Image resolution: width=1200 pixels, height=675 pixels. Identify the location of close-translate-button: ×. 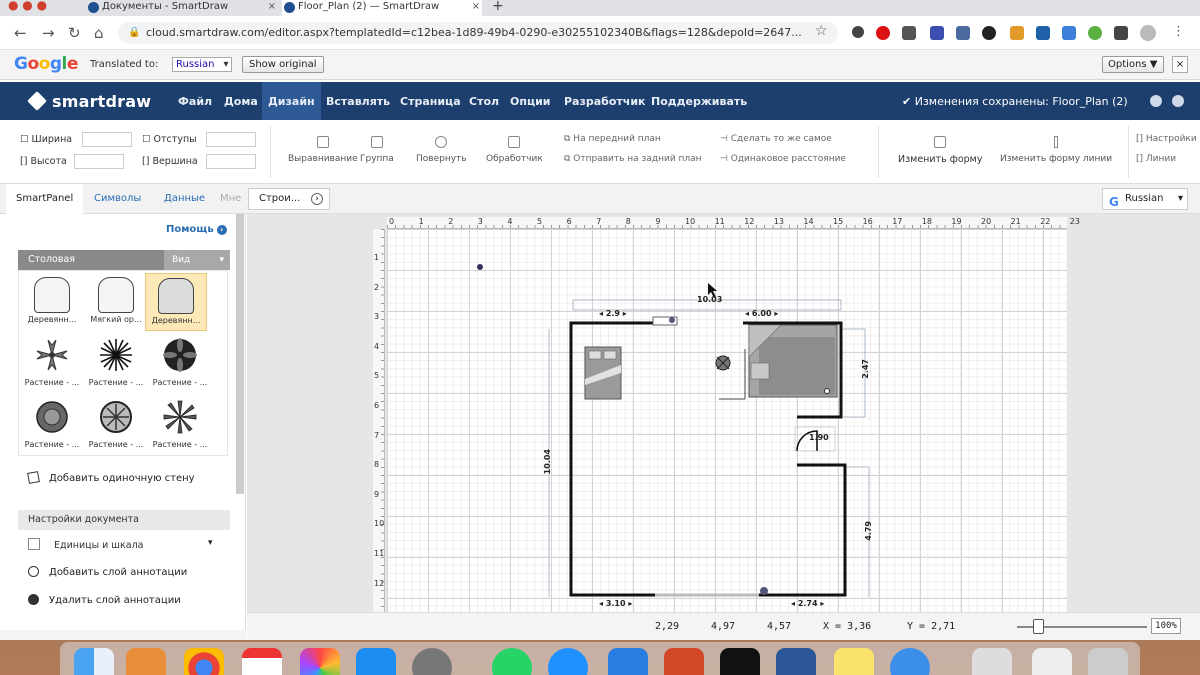
(1180, 64).